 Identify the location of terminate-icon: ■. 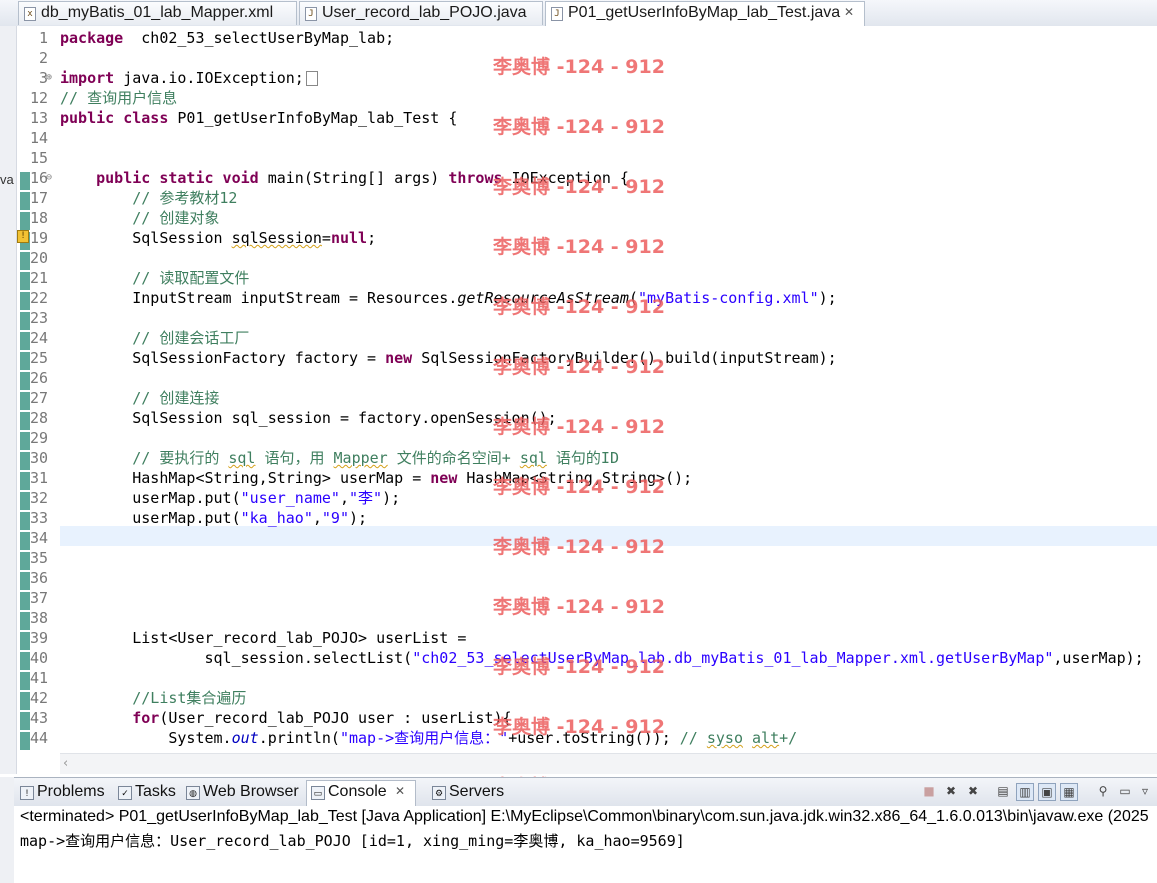
(929, 792).